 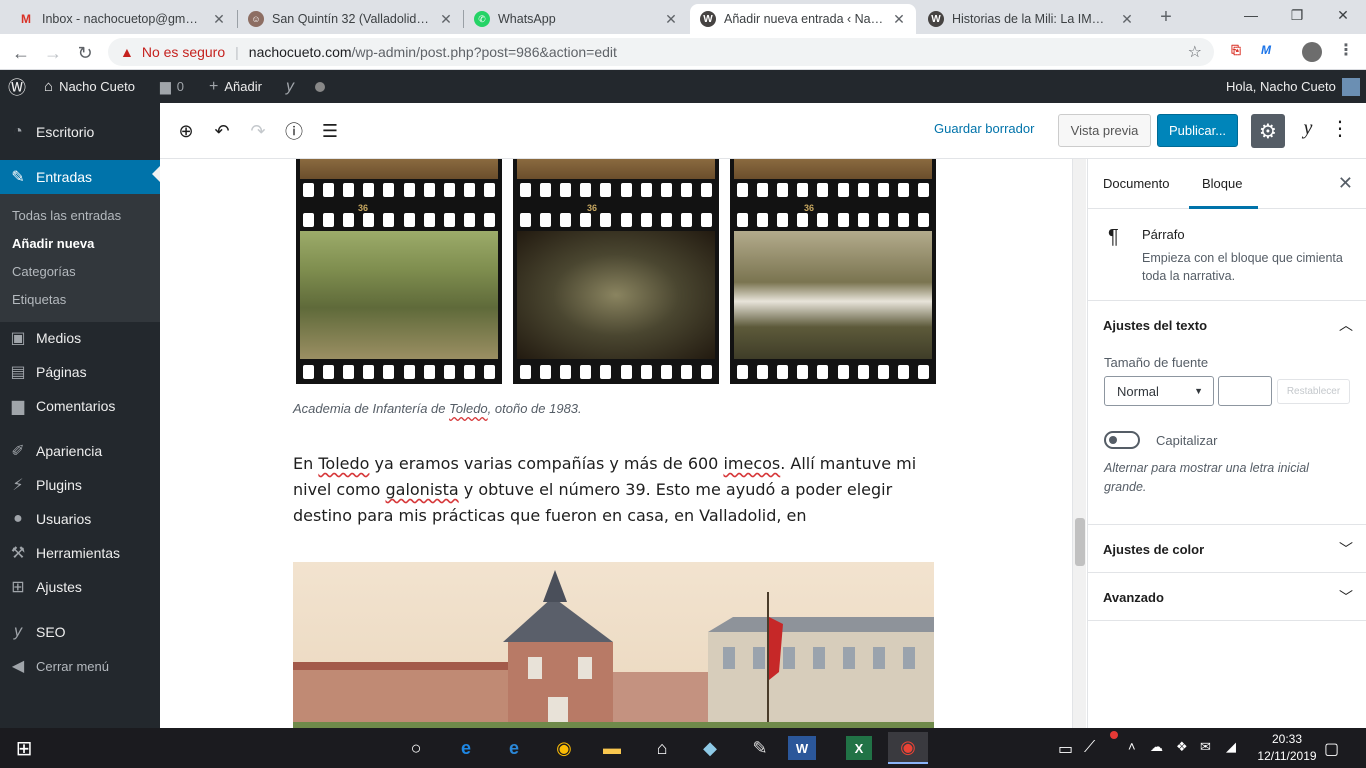 What do you see at coordinates (1080, 542) in the screenshot?
I see `scrollbar-thumb` at bounding box center [1080, 542].